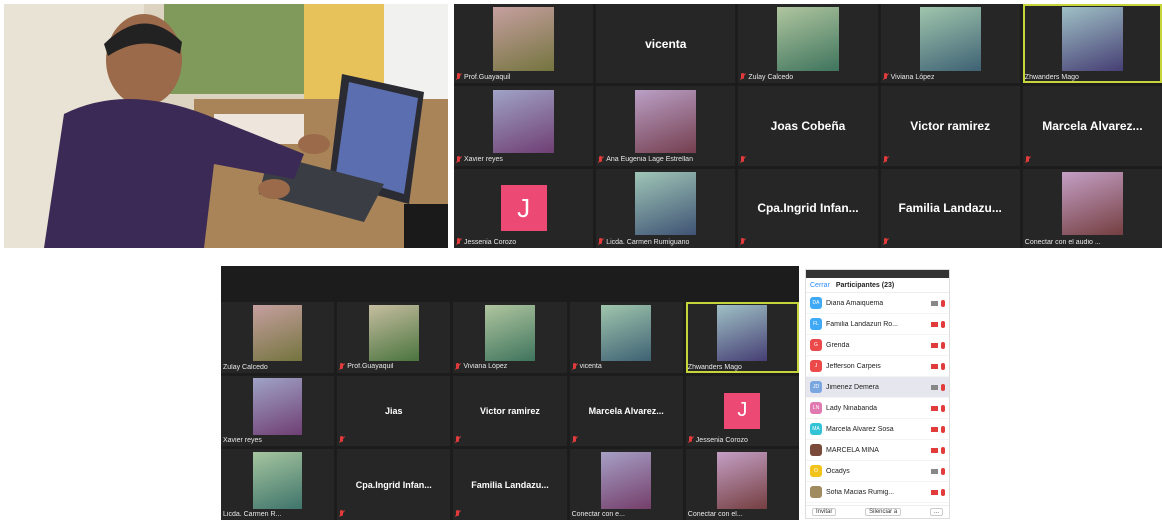 The height and width of the screenshot is (520, 1162). What do you see at coordinates (590, 367) in the screenshot?
I see `participant-label: vicenta` at bounding box center [590, 367].